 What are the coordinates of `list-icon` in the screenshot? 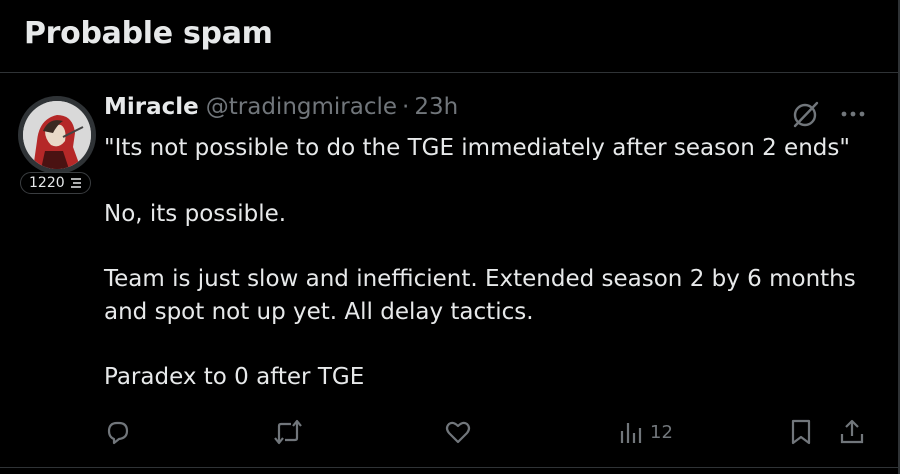 It's located at (76, 183).